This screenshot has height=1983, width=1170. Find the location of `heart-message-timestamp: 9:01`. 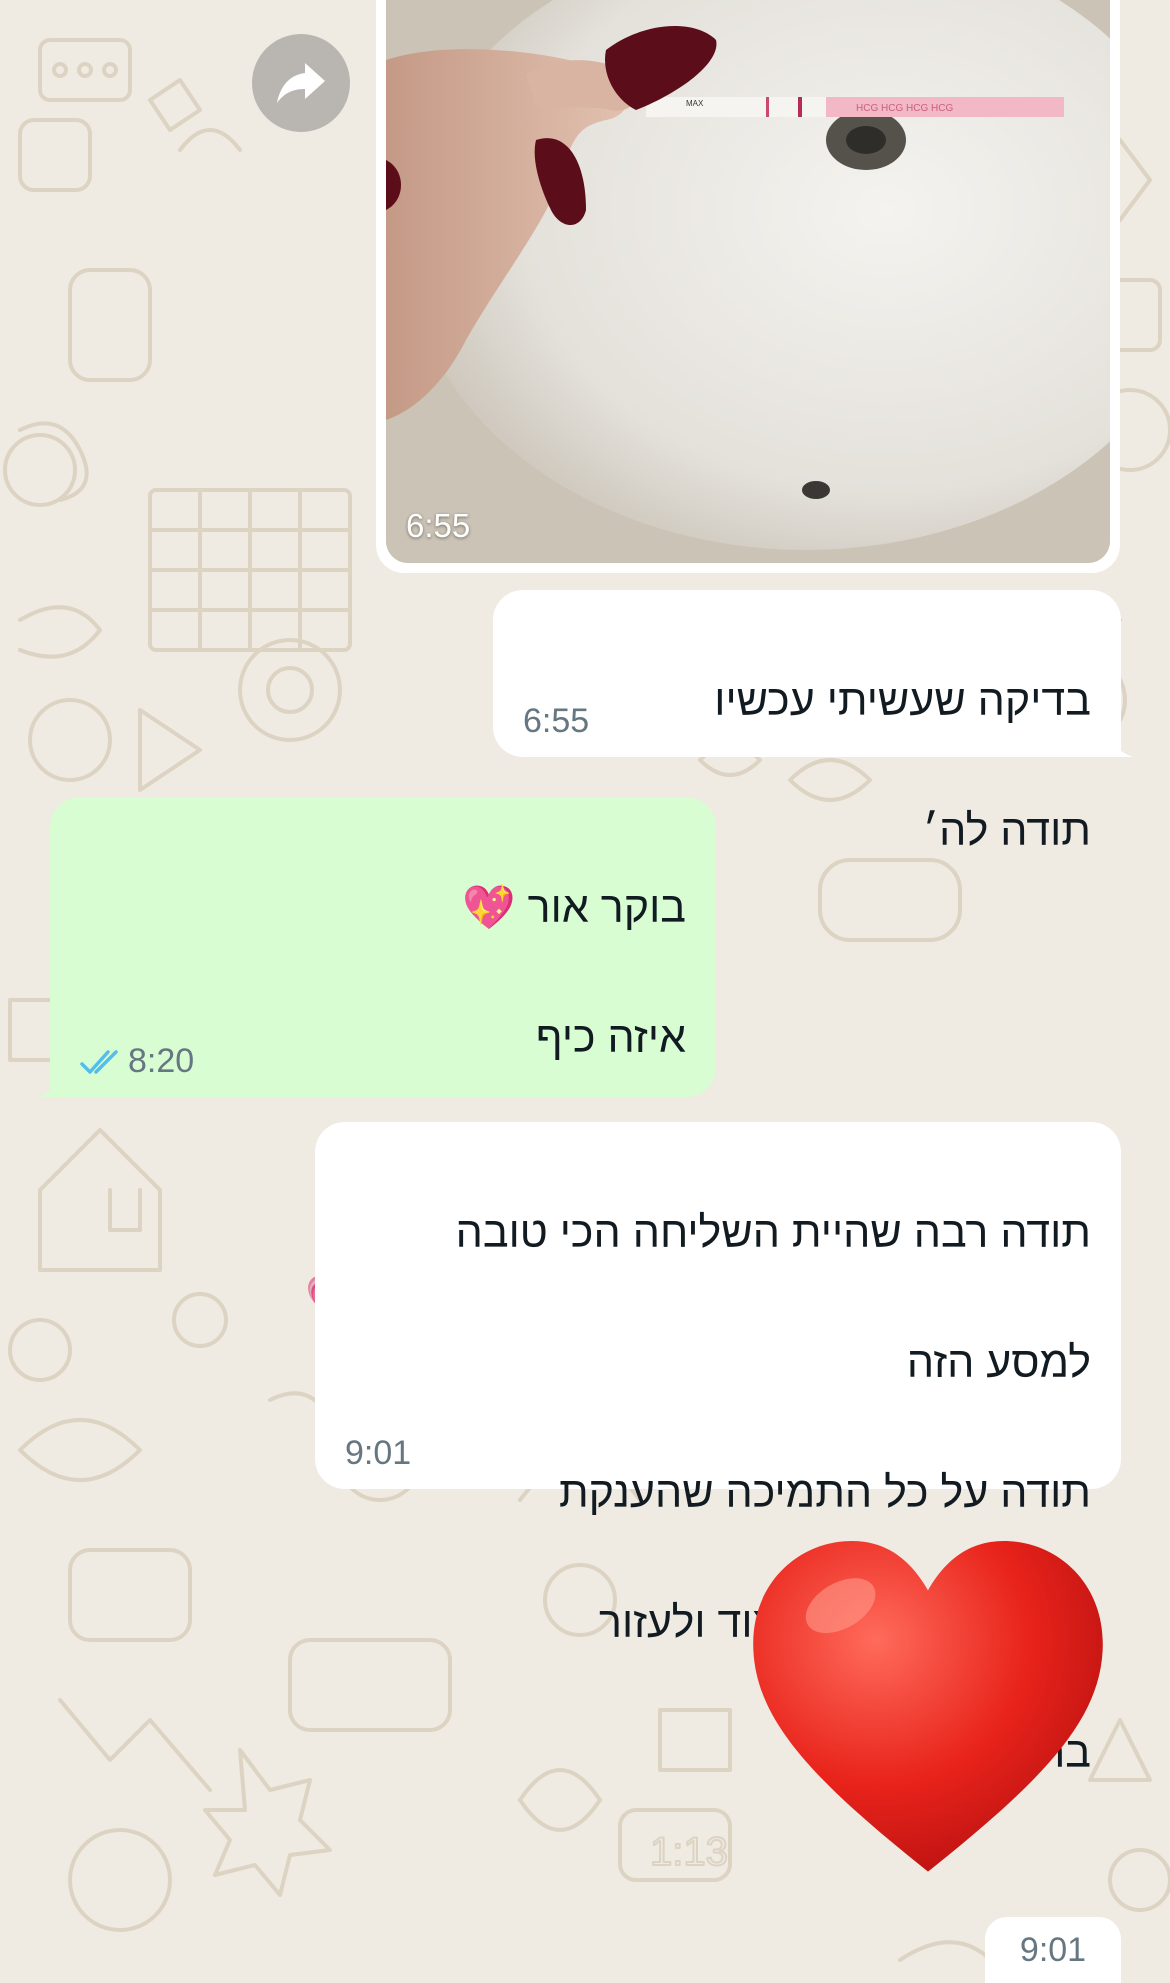

heart-message-timestamp: 9:01 is located at coordinates (1053, 1950).